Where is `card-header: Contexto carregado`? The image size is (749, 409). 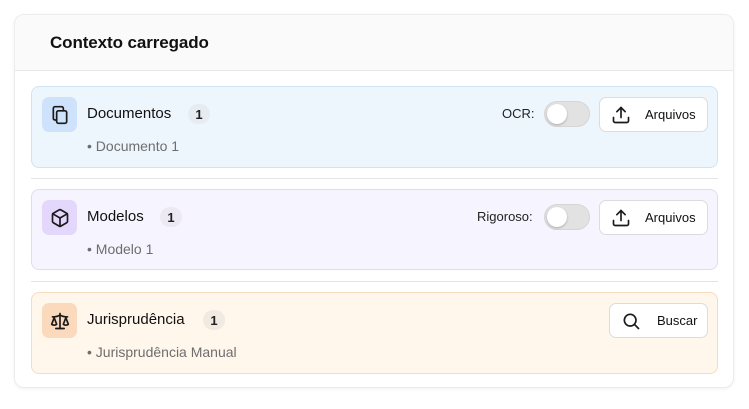
card-header: Contexto carregado is located at coordinates (374, 43).